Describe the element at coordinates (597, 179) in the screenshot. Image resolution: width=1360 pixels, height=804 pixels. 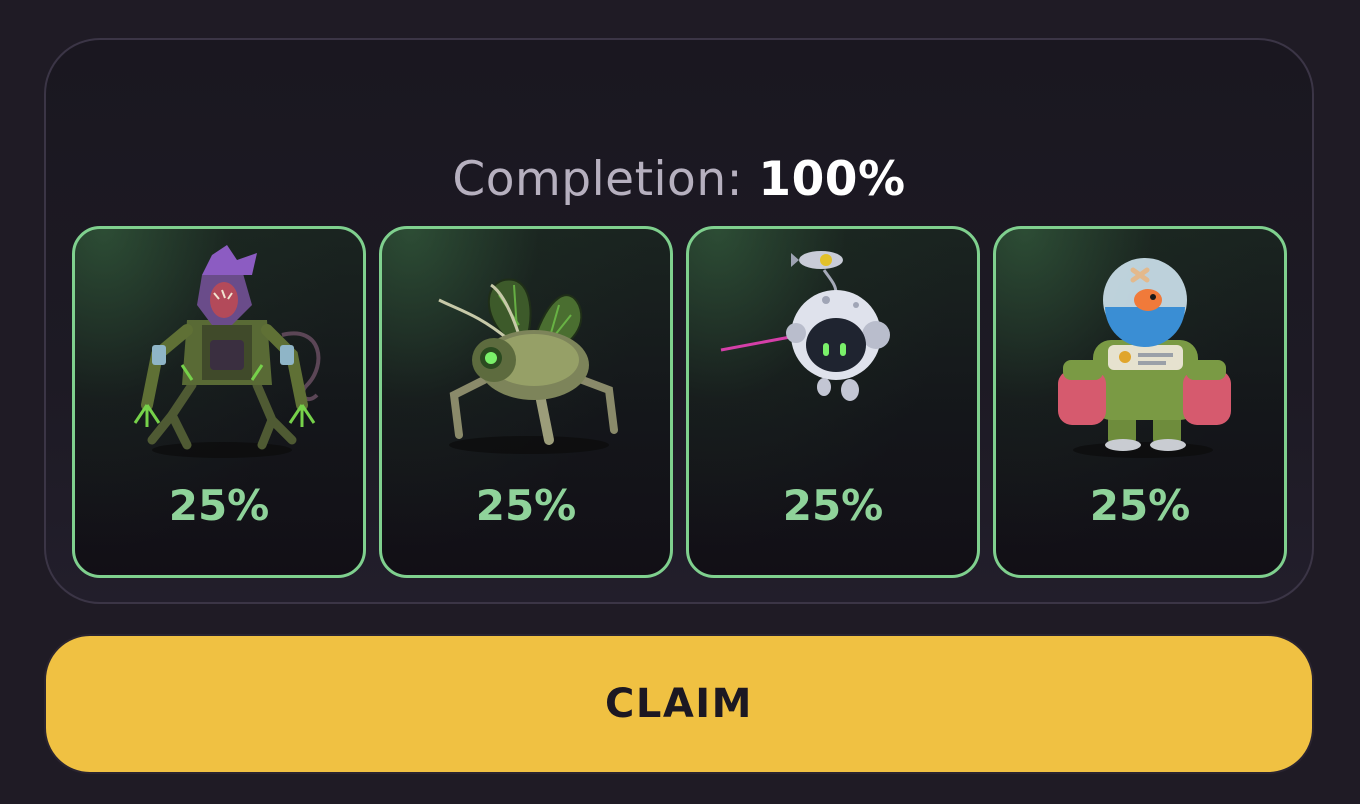
I see `completion-label: Completion:` at that location.